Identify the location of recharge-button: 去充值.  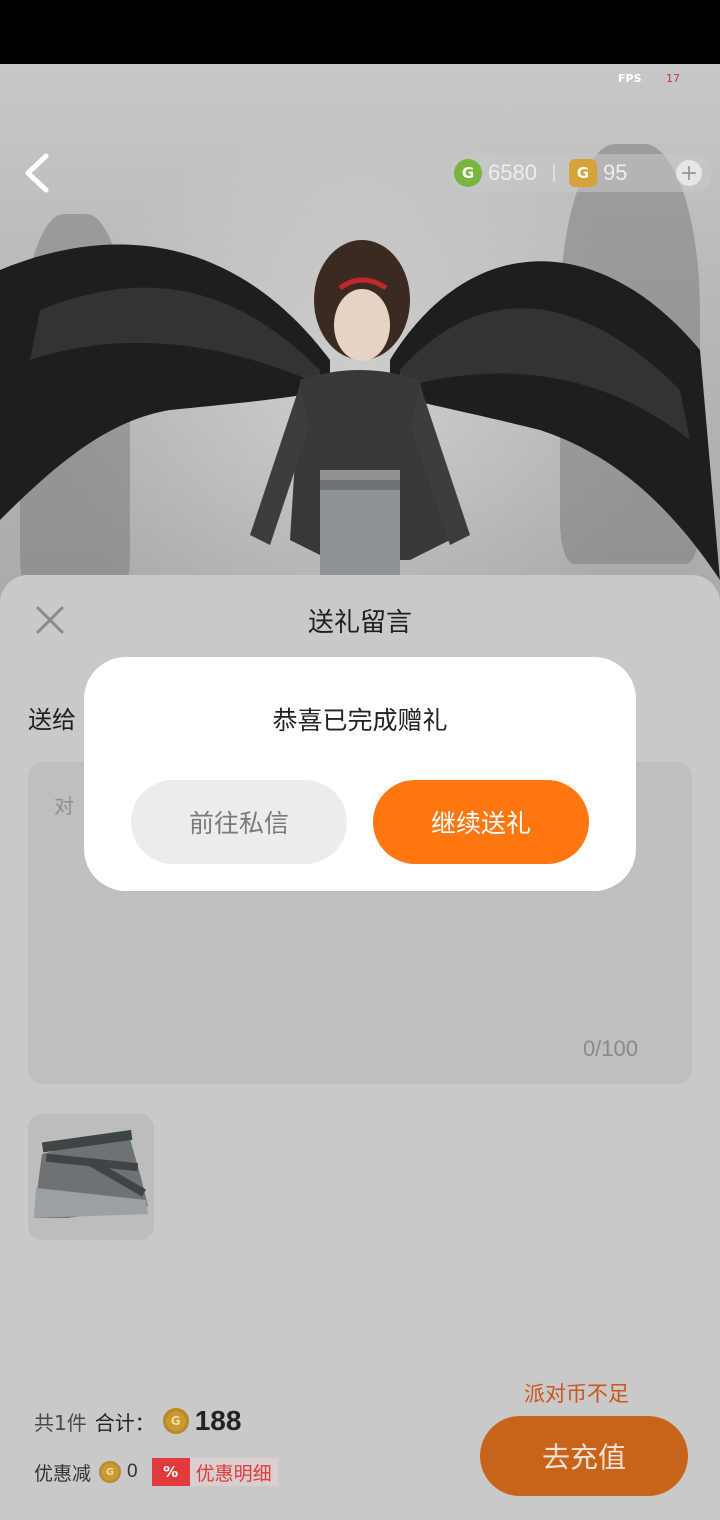
(584, 1456).